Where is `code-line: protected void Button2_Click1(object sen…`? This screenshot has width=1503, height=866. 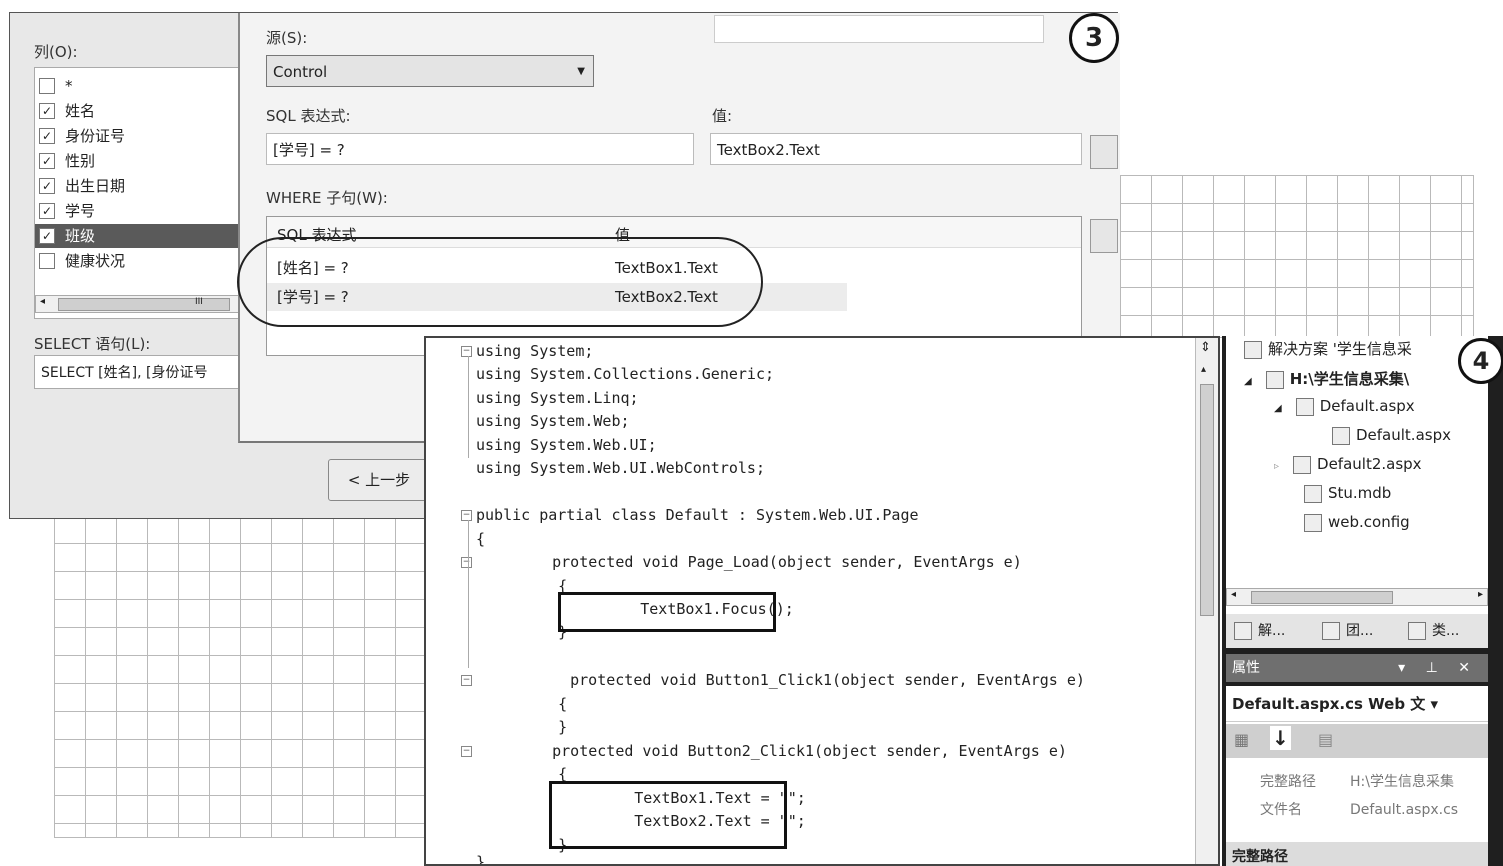
code-line: protected void Button2_Click1(object sen… is located at coordinates (791, 751).